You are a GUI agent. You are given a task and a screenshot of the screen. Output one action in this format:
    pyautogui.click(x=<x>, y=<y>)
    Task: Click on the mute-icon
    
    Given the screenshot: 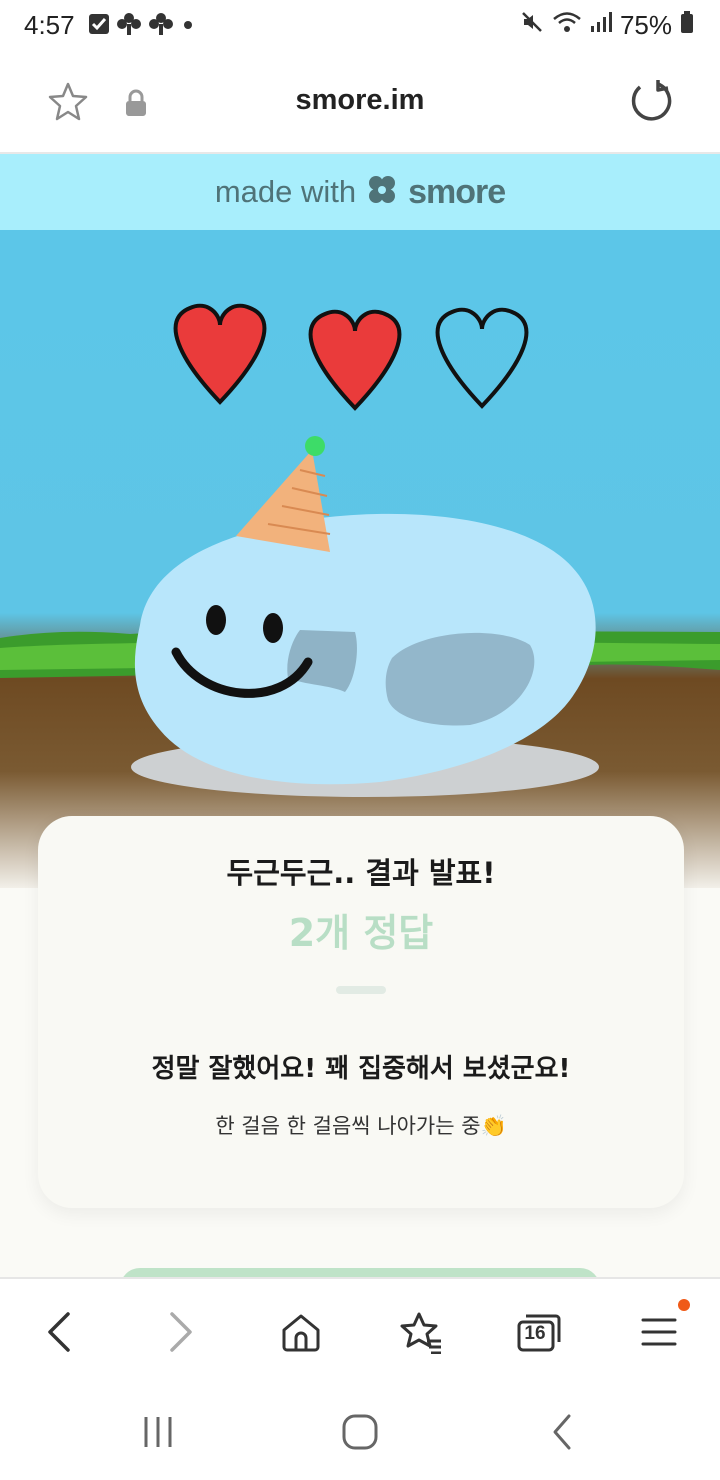 What is the action you would take?
    pyautogui.click(x=532, y=25)
    